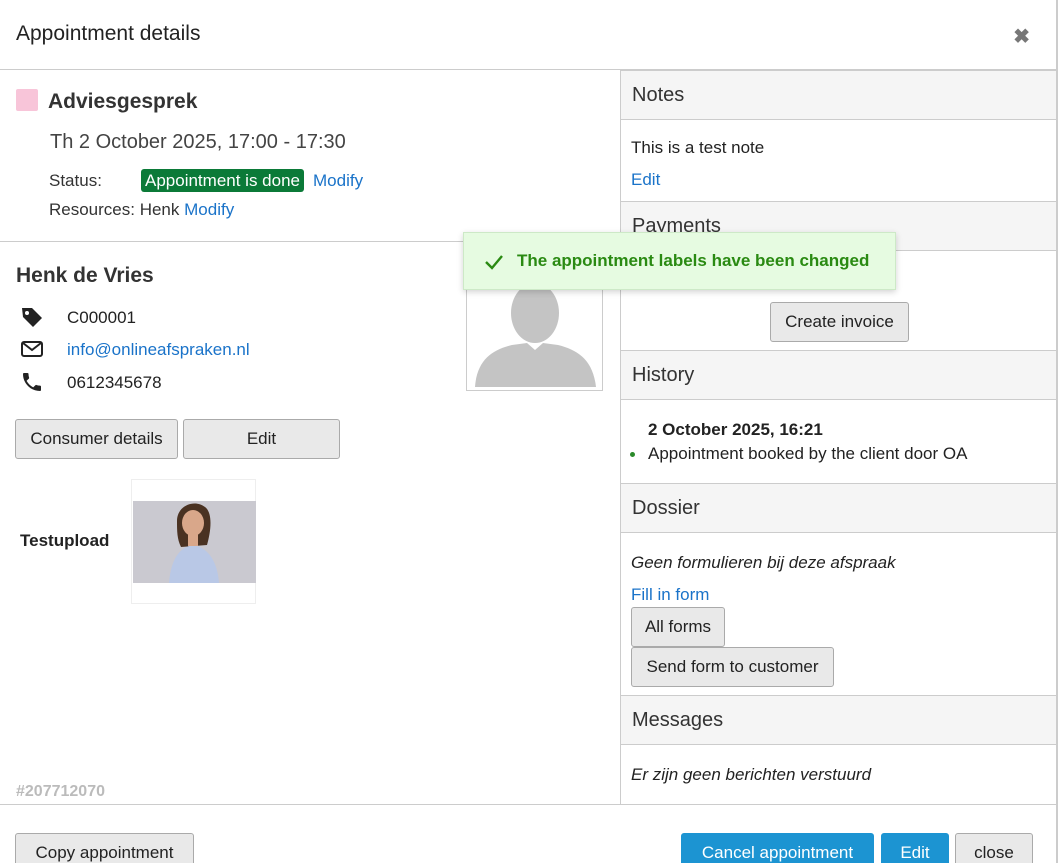  Describe the element at coordinates (198, 142) in the screenshot. I see `appointment-datetime: Th 2 October 2025, 17:00 - 17:30` at that location.